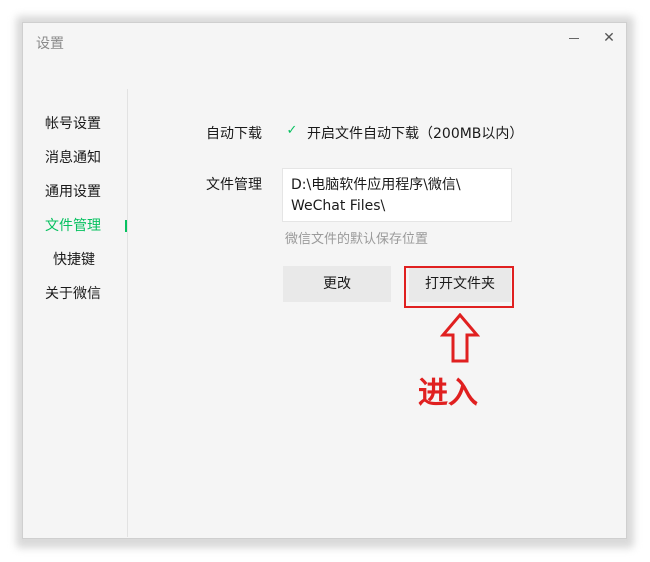 Image resolution: width=650 pixels, height=562 pixels. I want to click on sidebar-item-label: 关于微信, so click(73, 294).